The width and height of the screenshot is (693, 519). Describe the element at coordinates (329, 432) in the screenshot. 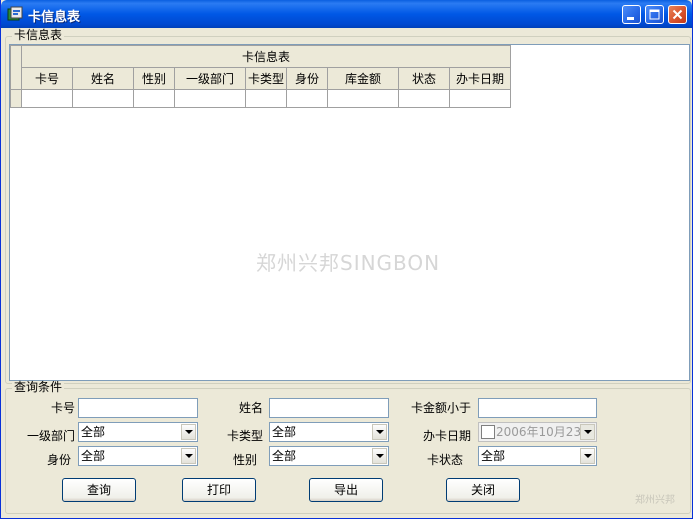

I see `card-type-select: 全部` at that location.